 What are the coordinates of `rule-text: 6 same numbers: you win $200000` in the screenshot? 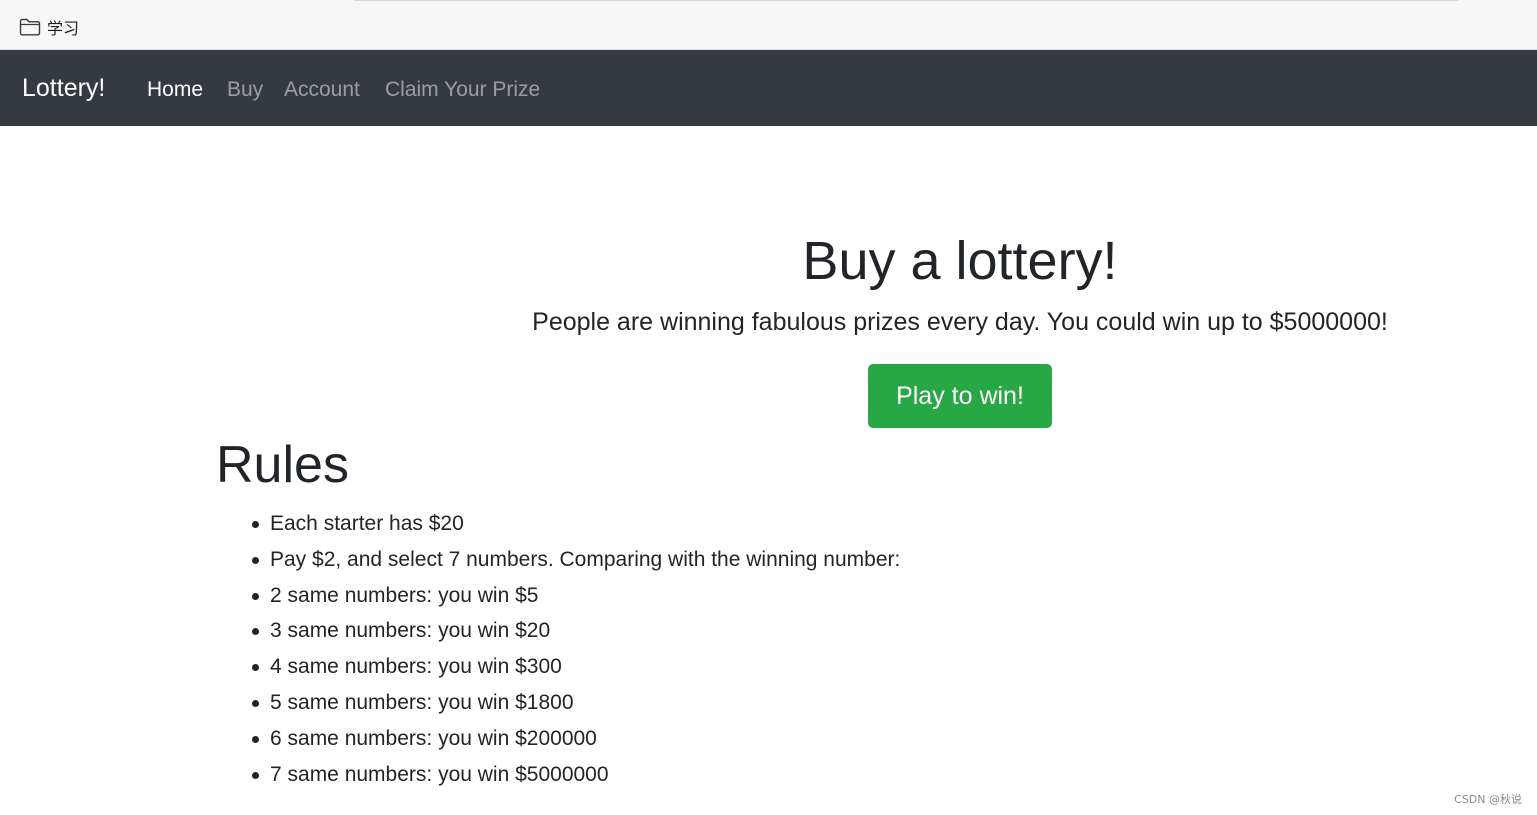 It's located at (433, 738).